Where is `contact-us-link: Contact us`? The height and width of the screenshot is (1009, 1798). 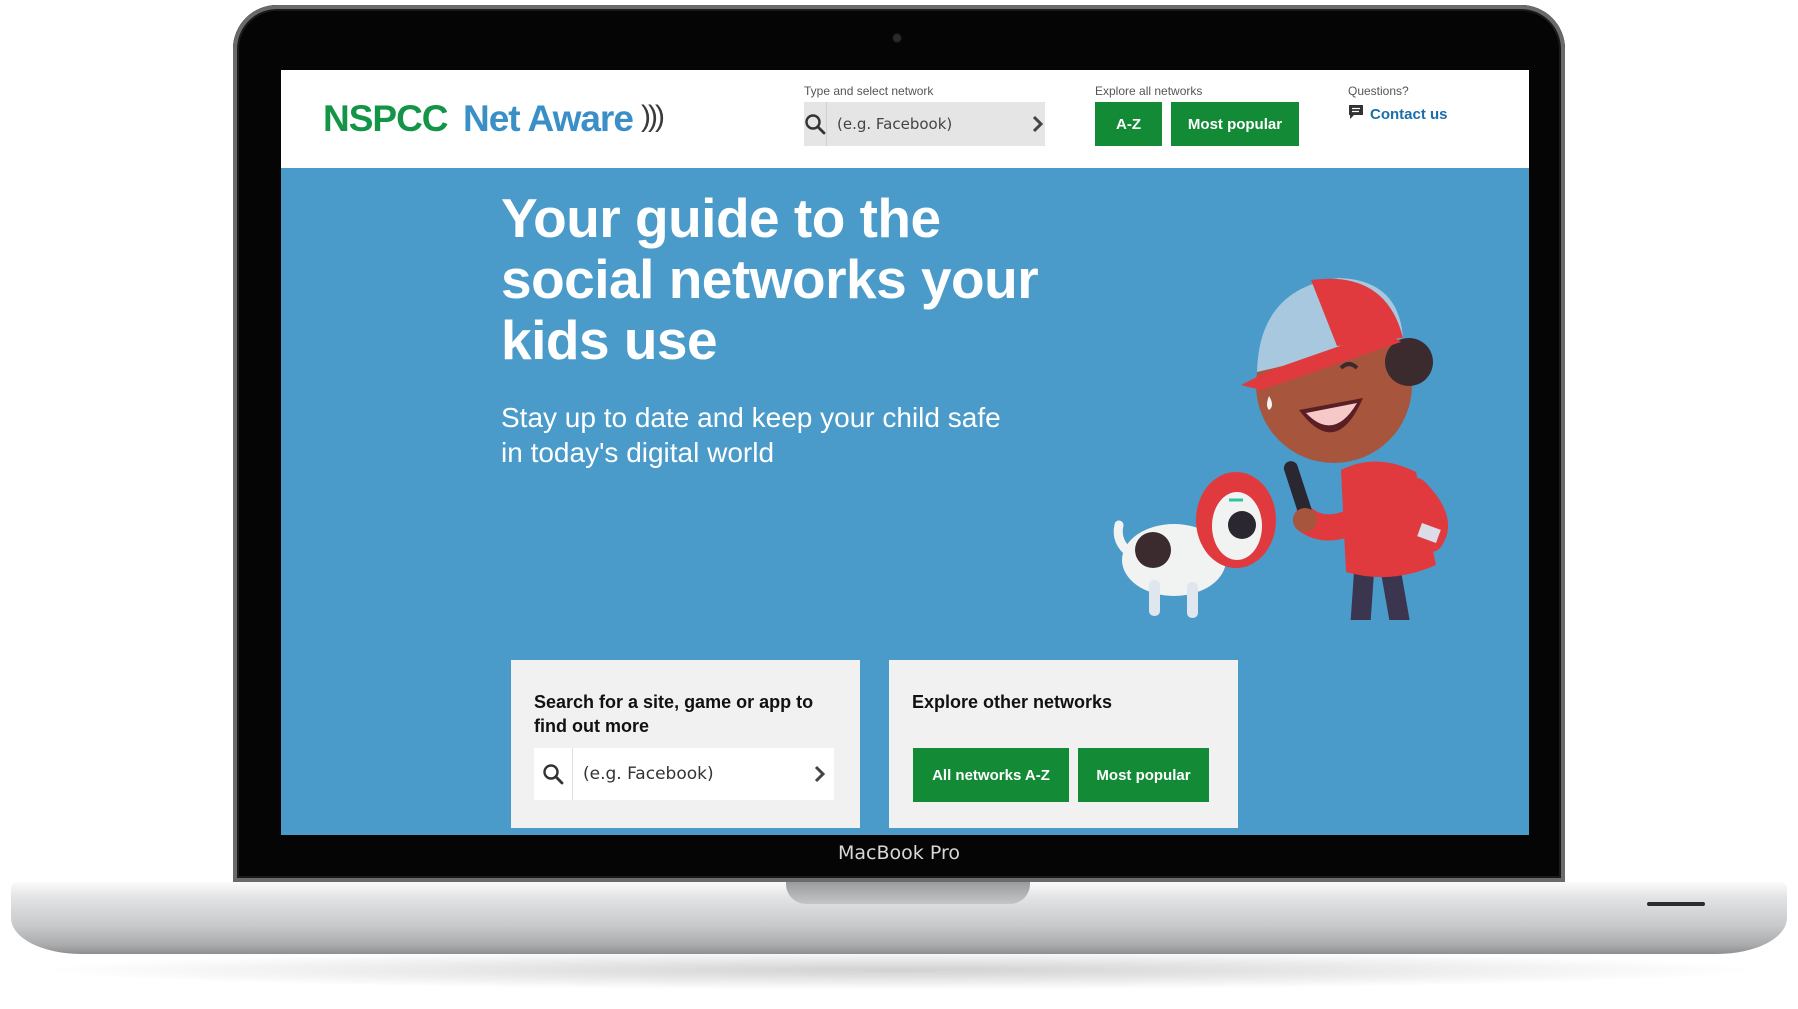
contact-us-link: Contact us is located at coordinates (1398, 114).